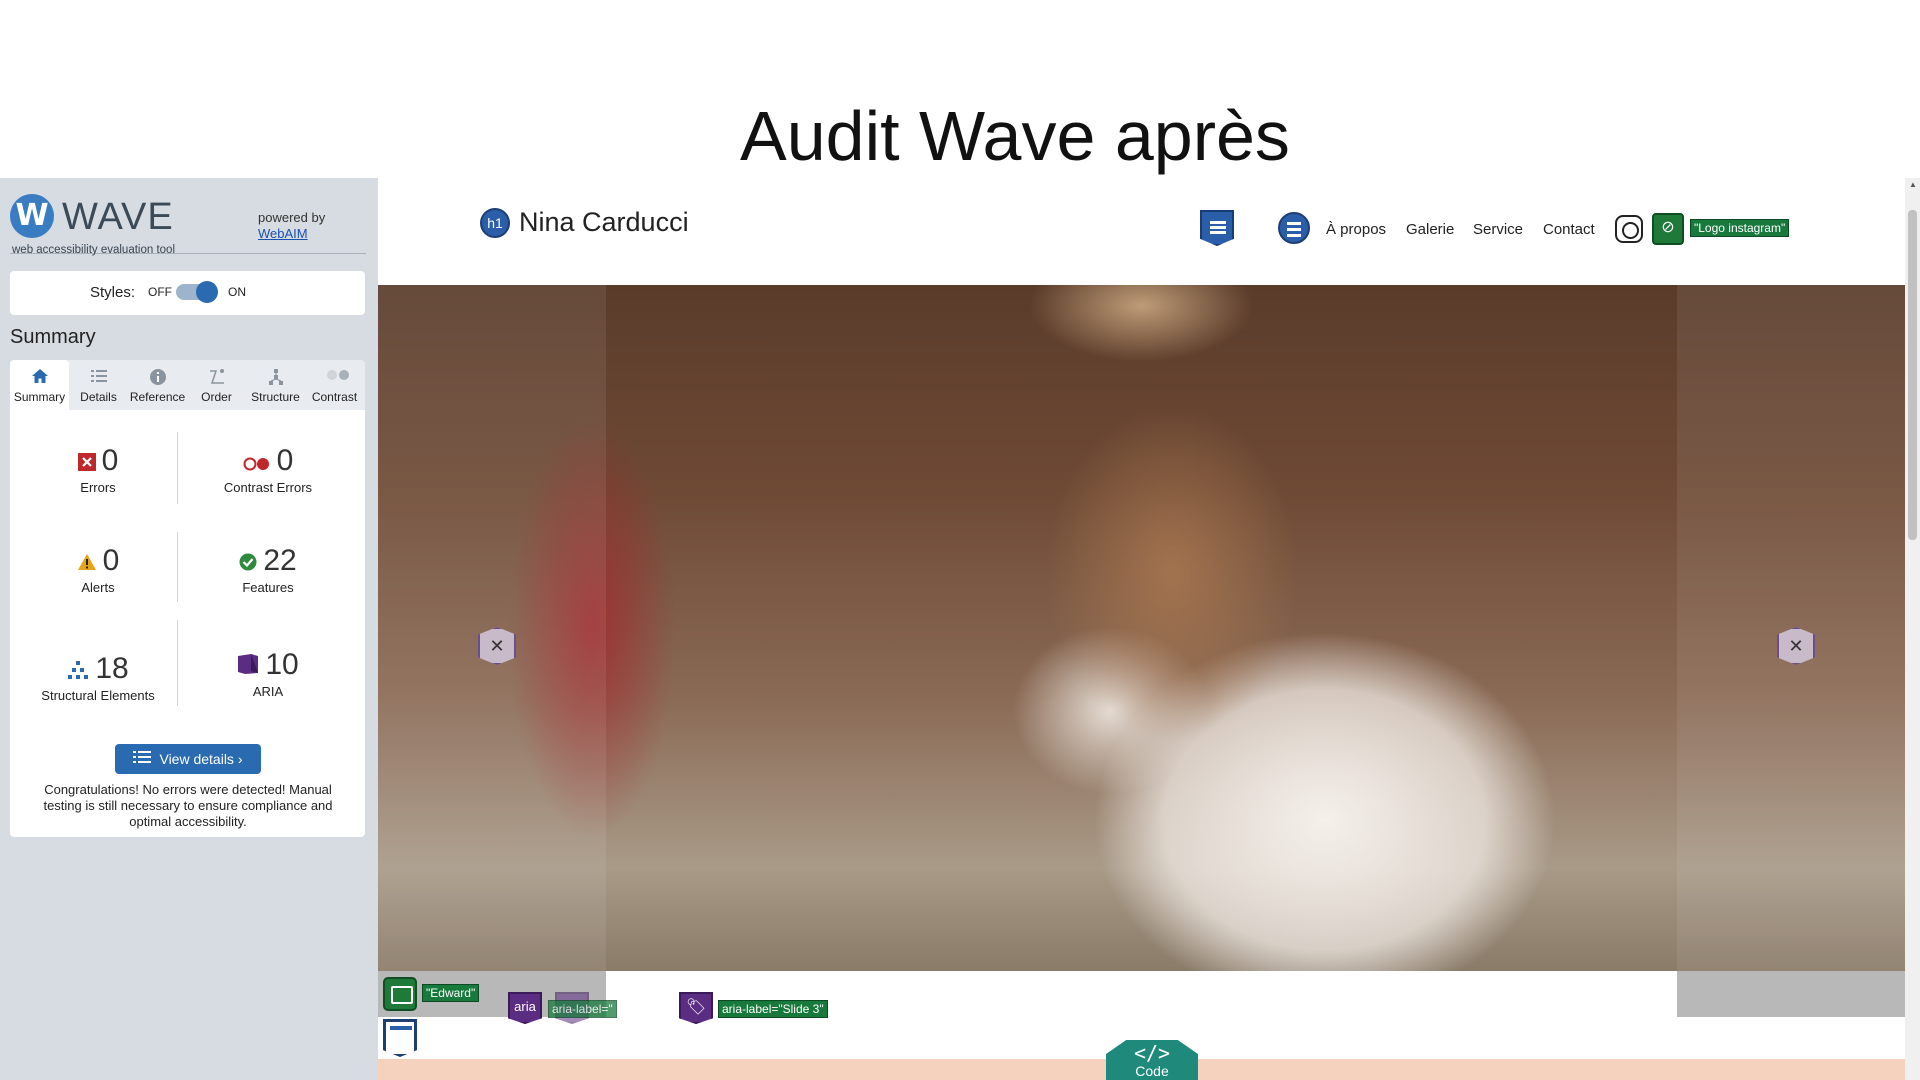 This screenshot has height=1080, width=1920. Describe the element at coordinates (157, 397) in the screenshot. I see `tab-label: Reference` at that location.